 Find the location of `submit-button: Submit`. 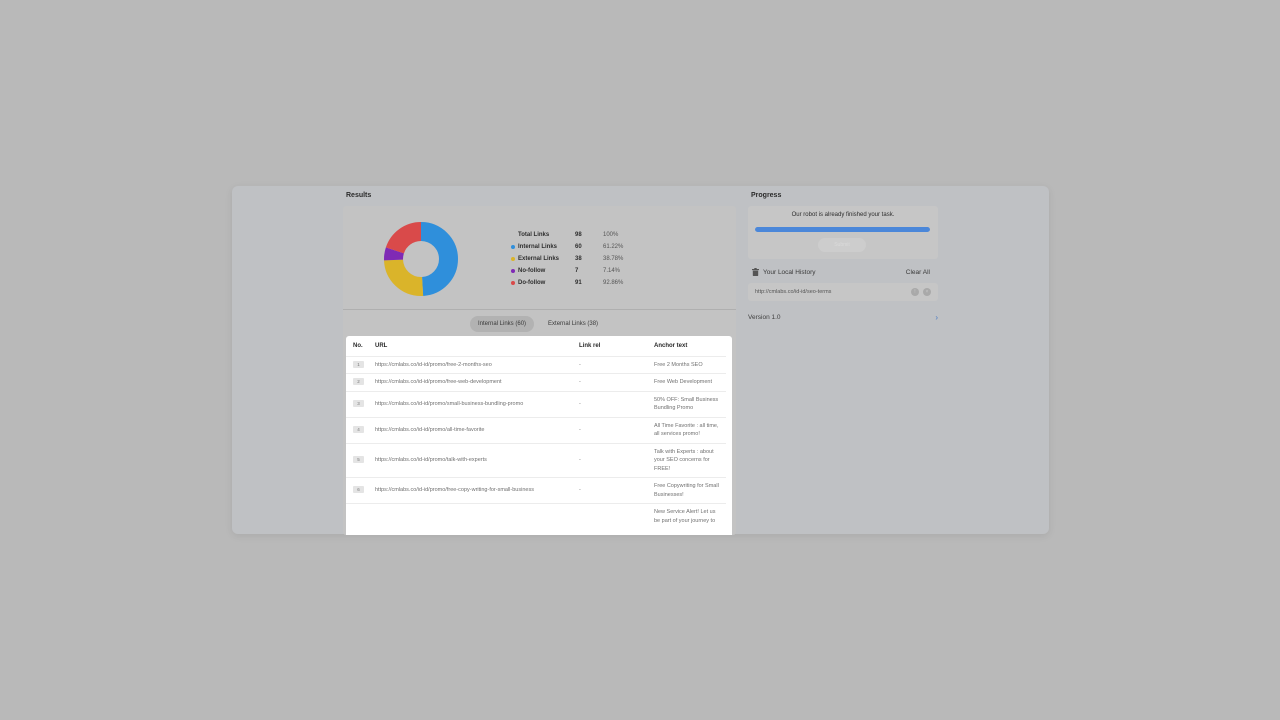

submit-button: Submit is located at coordinates (842, 245).